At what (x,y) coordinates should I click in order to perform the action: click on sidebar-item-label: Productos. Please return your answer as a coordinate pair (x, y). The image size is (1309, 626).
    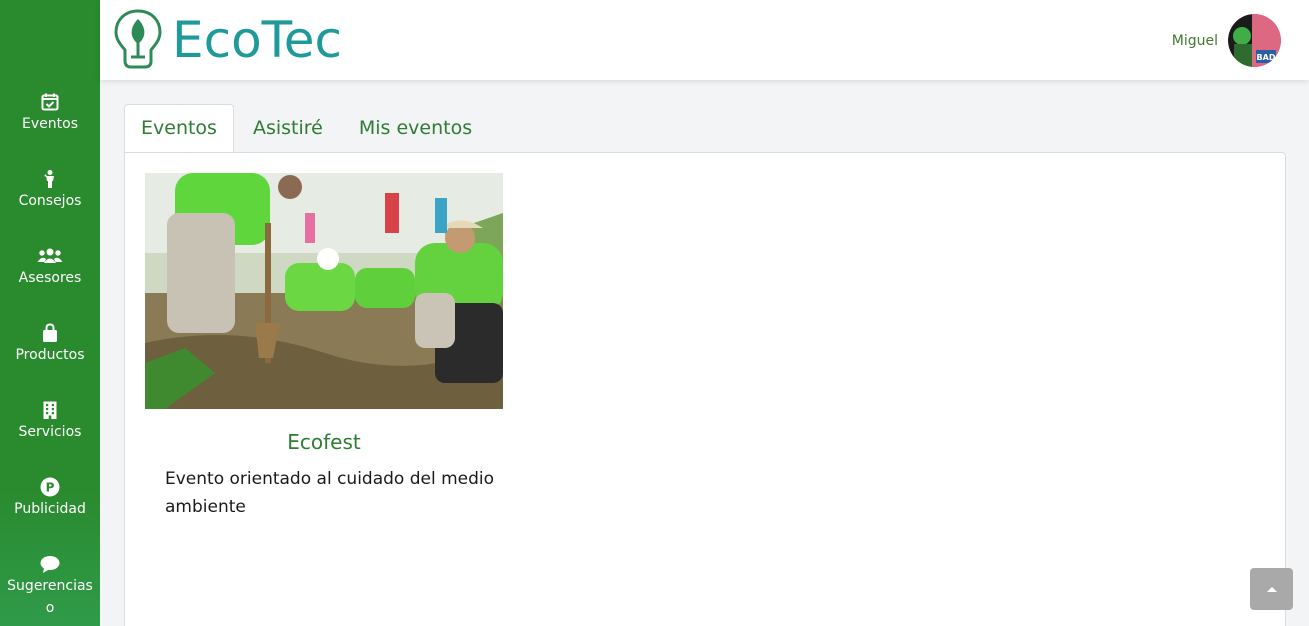
    Looking at the image, I should click on (50, 355).